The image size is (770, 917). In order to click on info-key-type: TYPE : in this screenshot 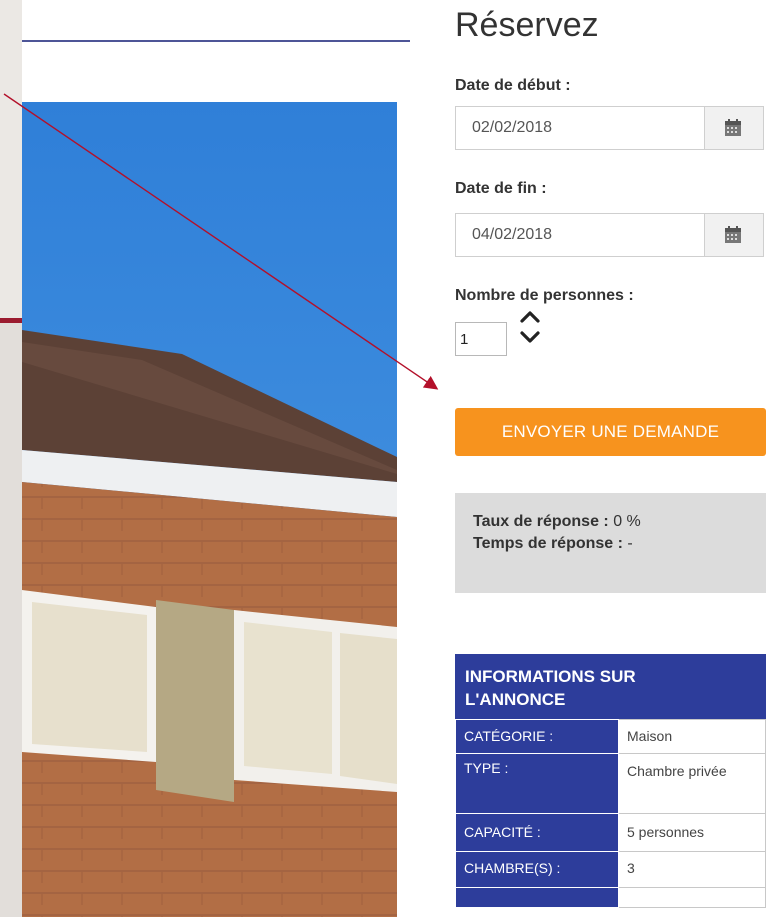, I will do `click(537, 783)`.